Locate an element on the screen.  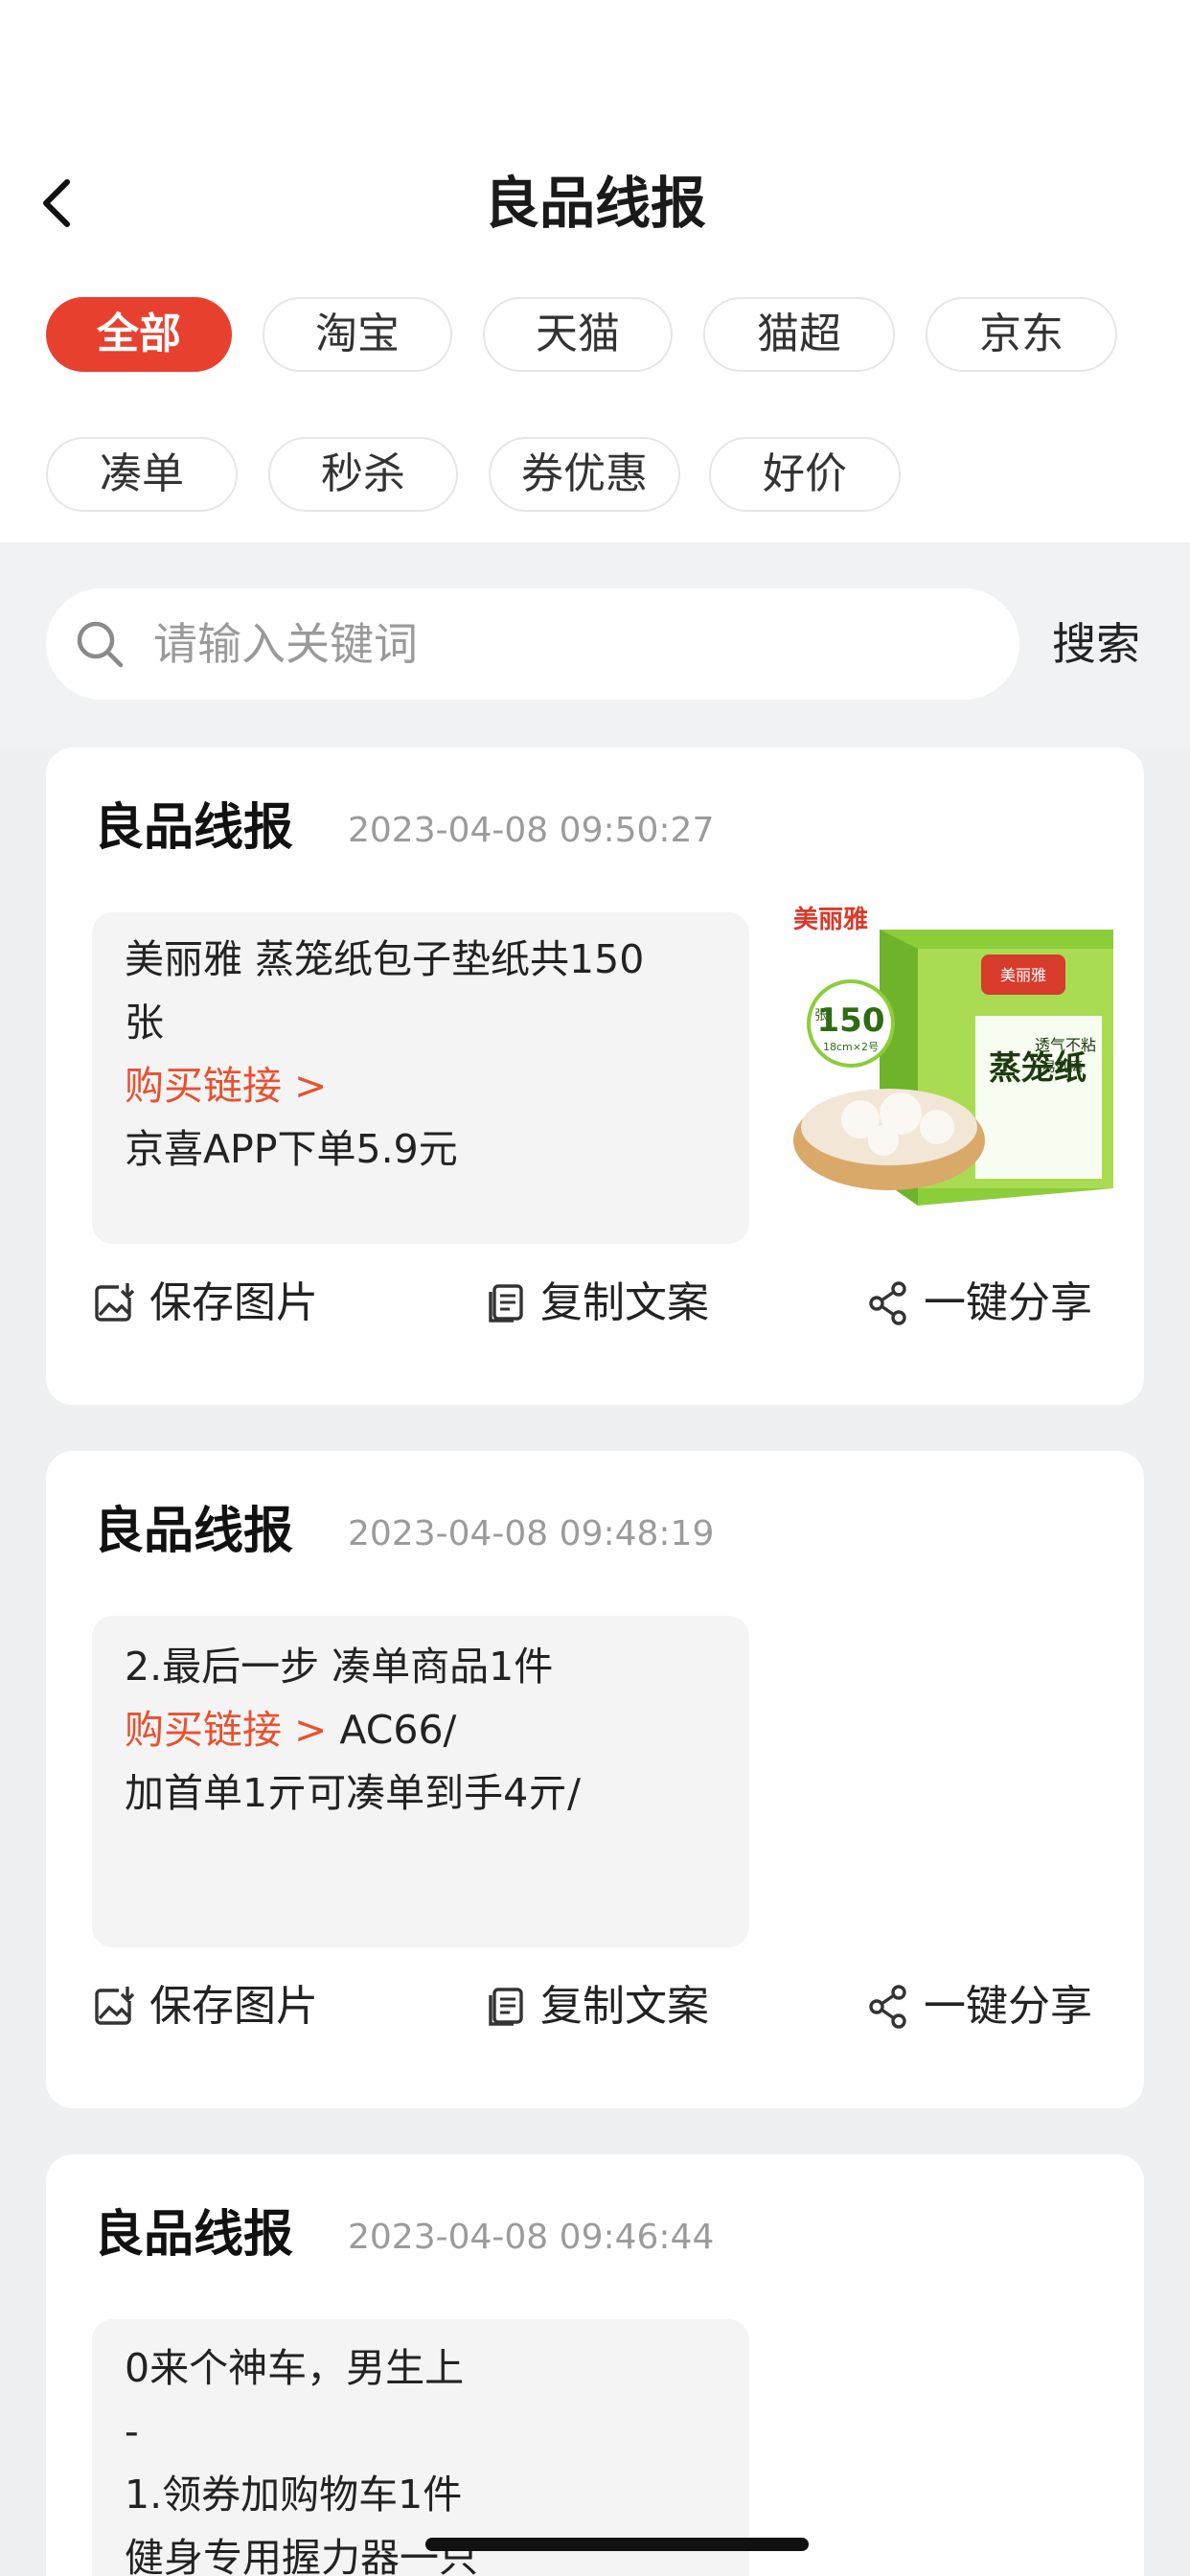
content-line: 0来个神车，男生上 is located at coordinates (295, 2368).